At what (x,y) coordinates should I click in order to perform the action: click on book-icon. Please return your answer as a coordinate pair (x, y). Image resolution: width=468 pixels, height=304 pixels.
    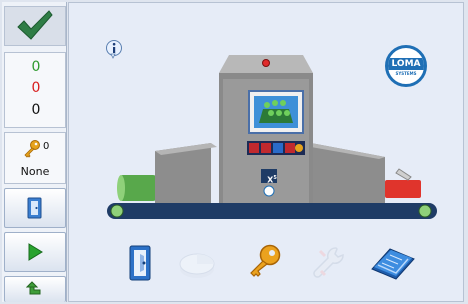
    Looking at the image, I should click on (393, 264).